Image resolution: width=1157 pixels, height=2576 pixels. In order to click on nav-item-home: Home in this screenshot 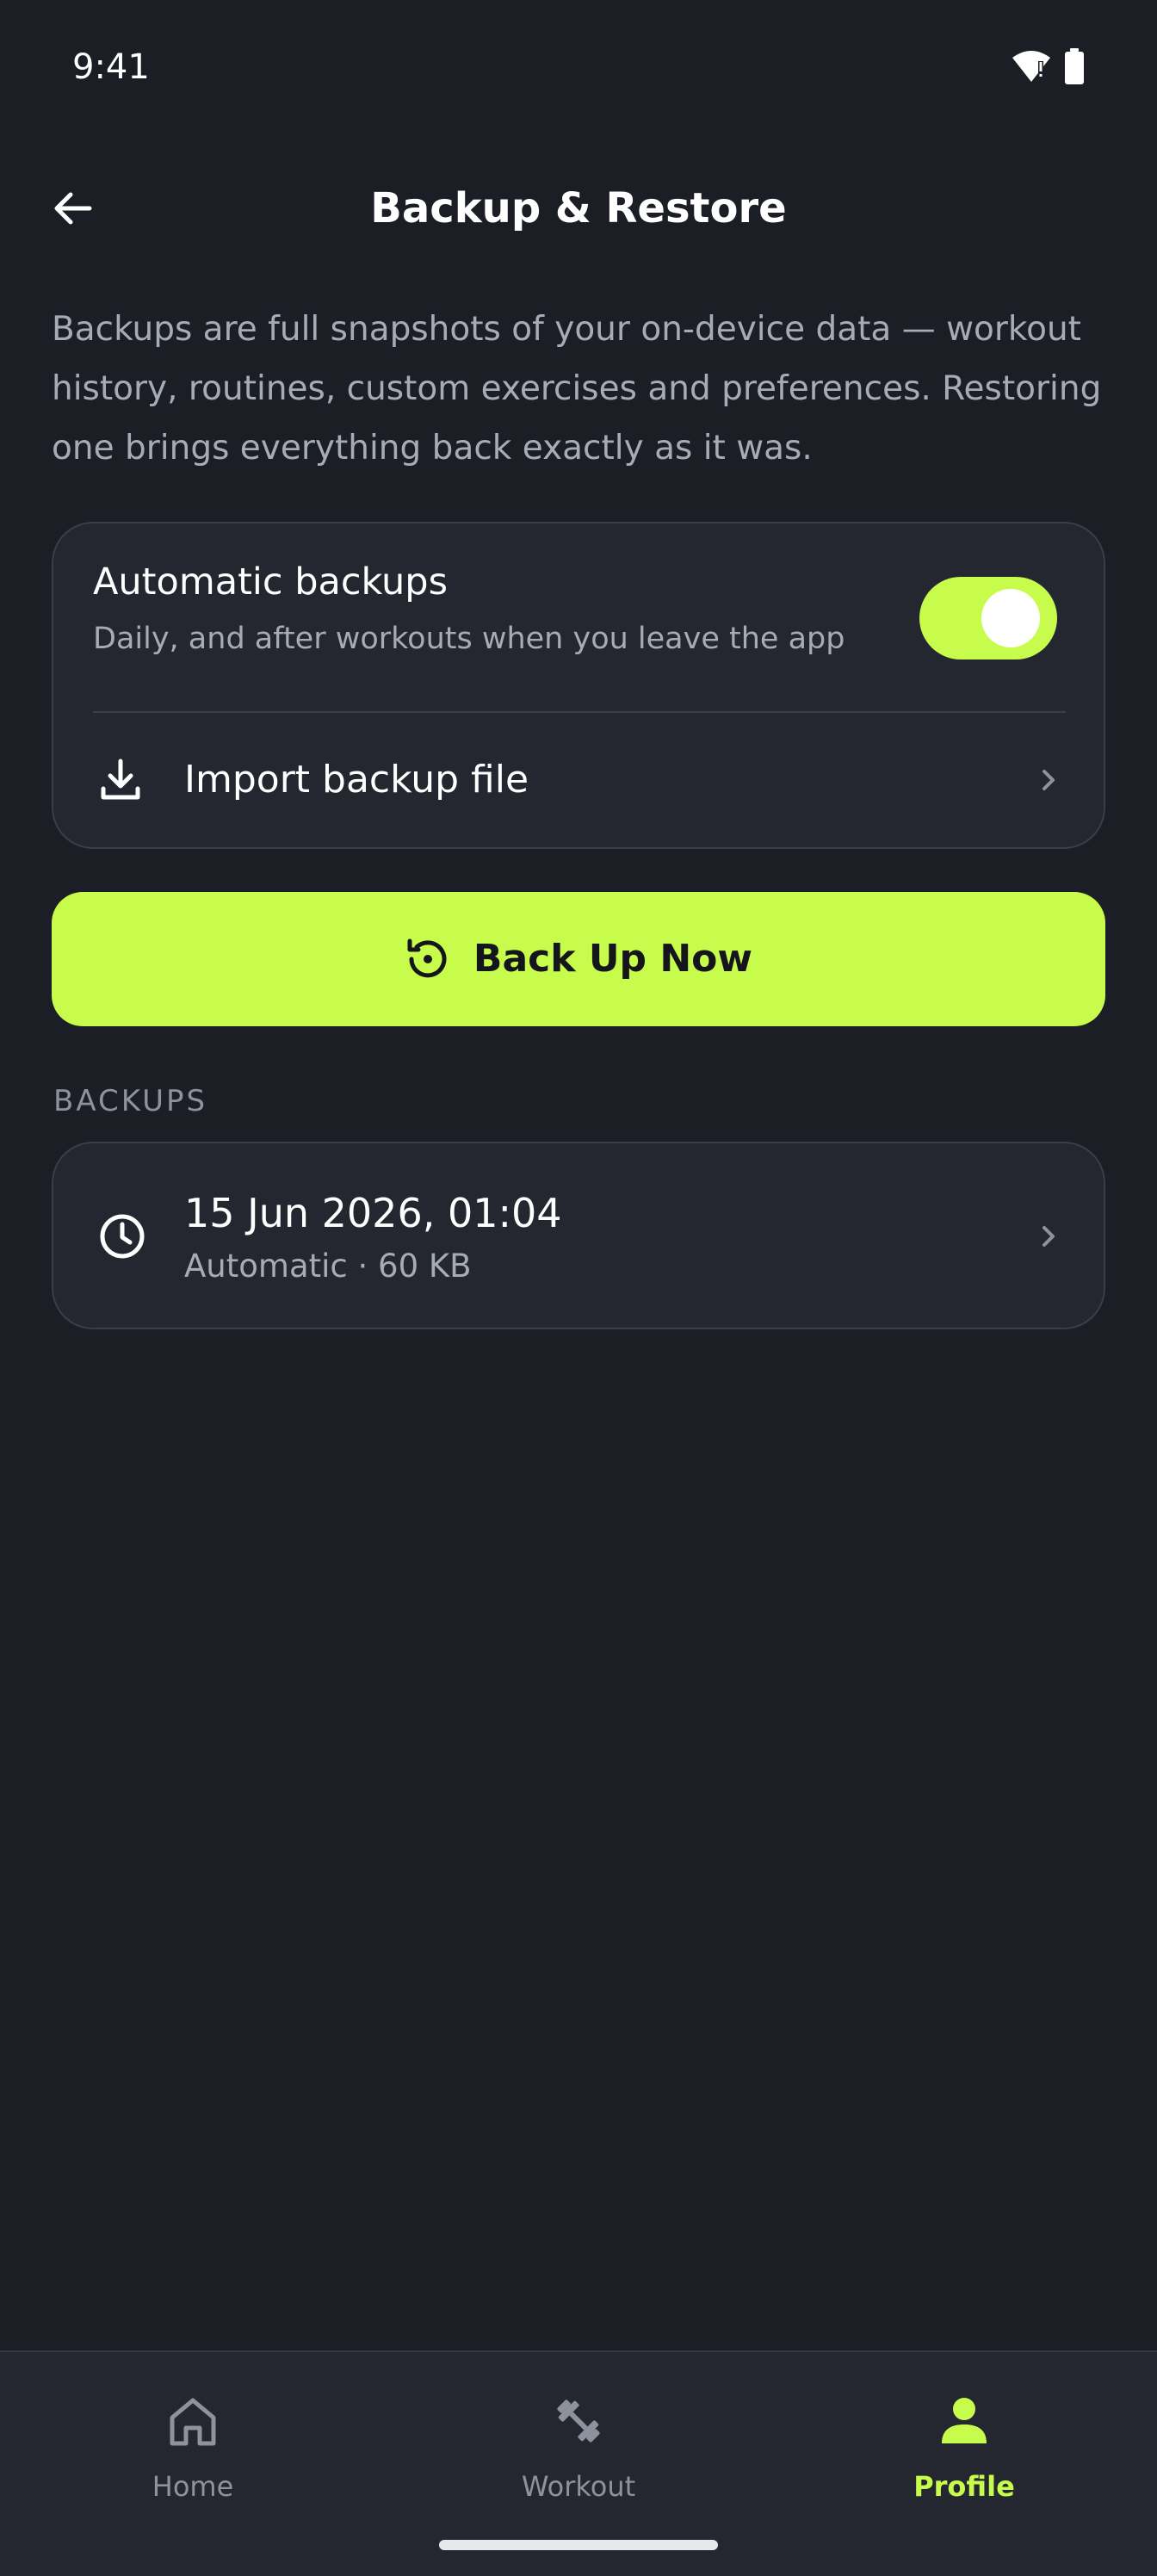, I will do `click(193, 2451)`.